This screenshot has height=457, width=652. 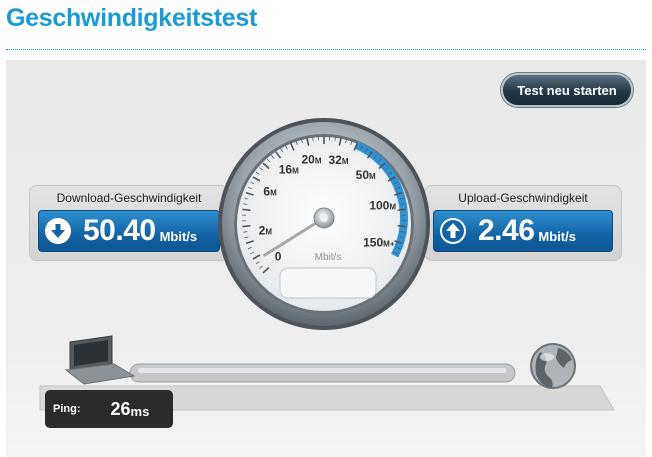 What do you see at coordinates (278, 257) in the screenshot?
I see `gauge-label: 0` at bounding box center [278, 257].